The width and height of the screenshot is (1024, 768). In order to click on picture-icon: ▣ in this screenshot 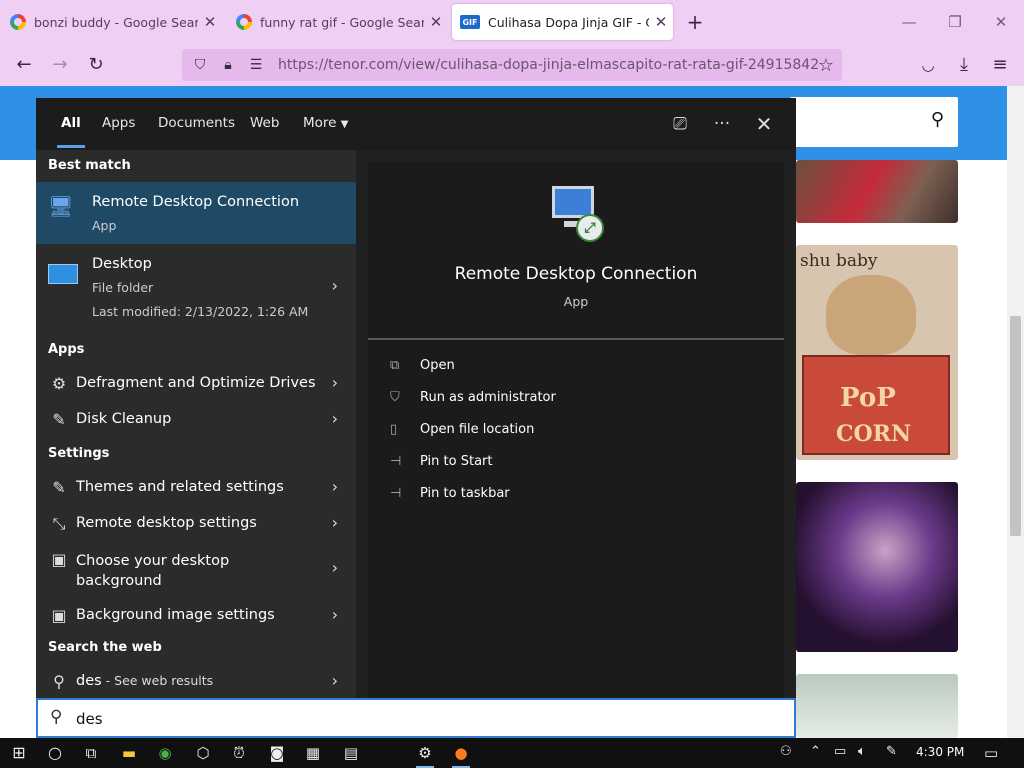, I will do `click(59, 559)`.